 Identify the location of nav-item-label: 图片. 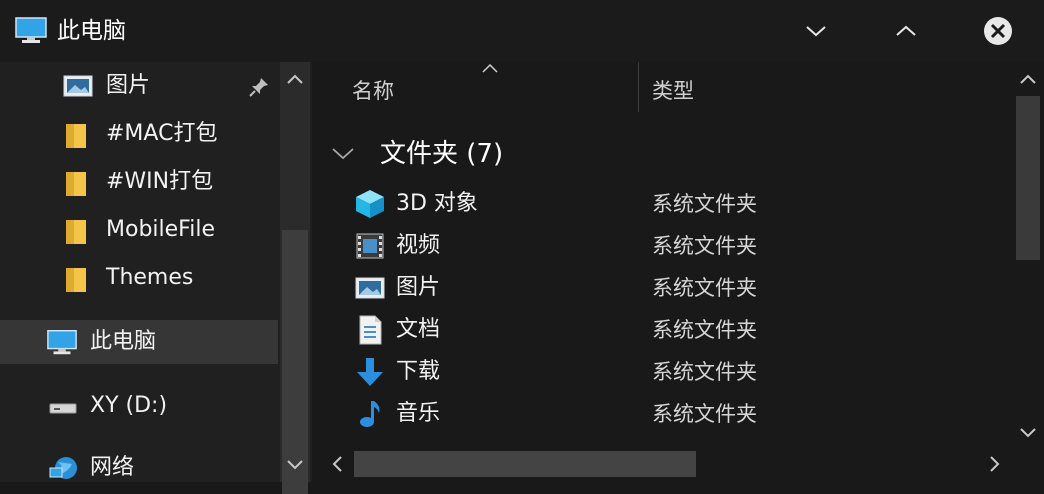
(128, 85).